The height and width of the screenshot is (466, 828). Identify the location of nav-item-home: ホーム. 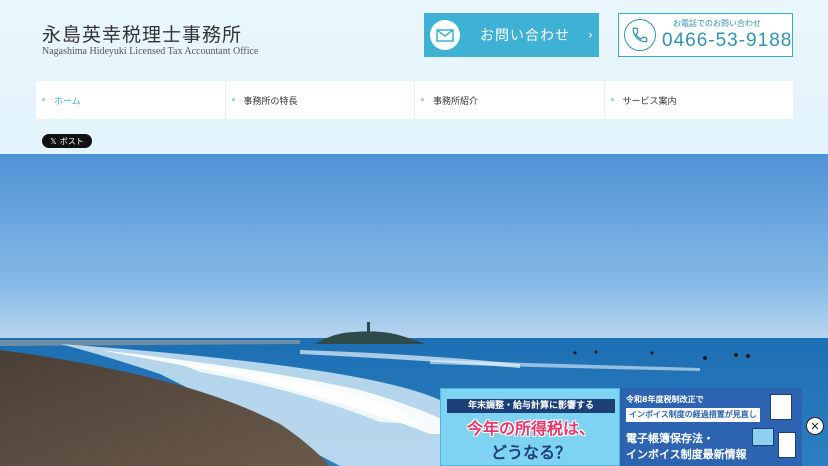
(131, 100).